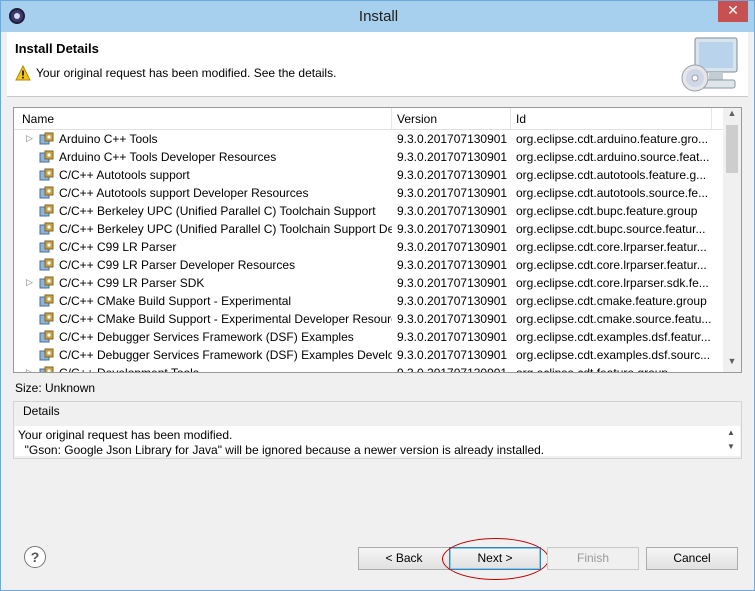  I want to click on details-line-1: Your original request has been modified., so click(125, 435).